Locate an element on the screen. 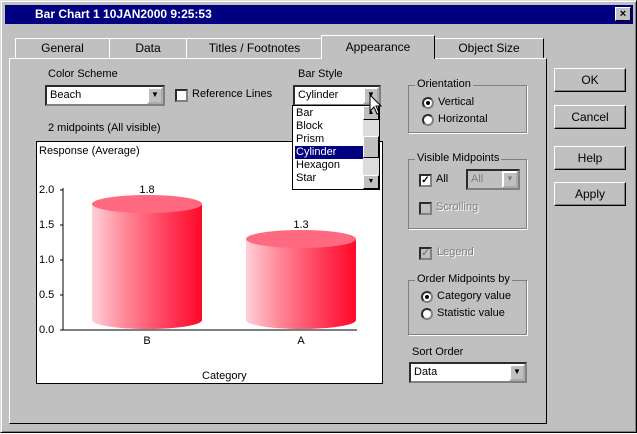  y-tick-label: 1.5 is located at coordinates (46, 225).